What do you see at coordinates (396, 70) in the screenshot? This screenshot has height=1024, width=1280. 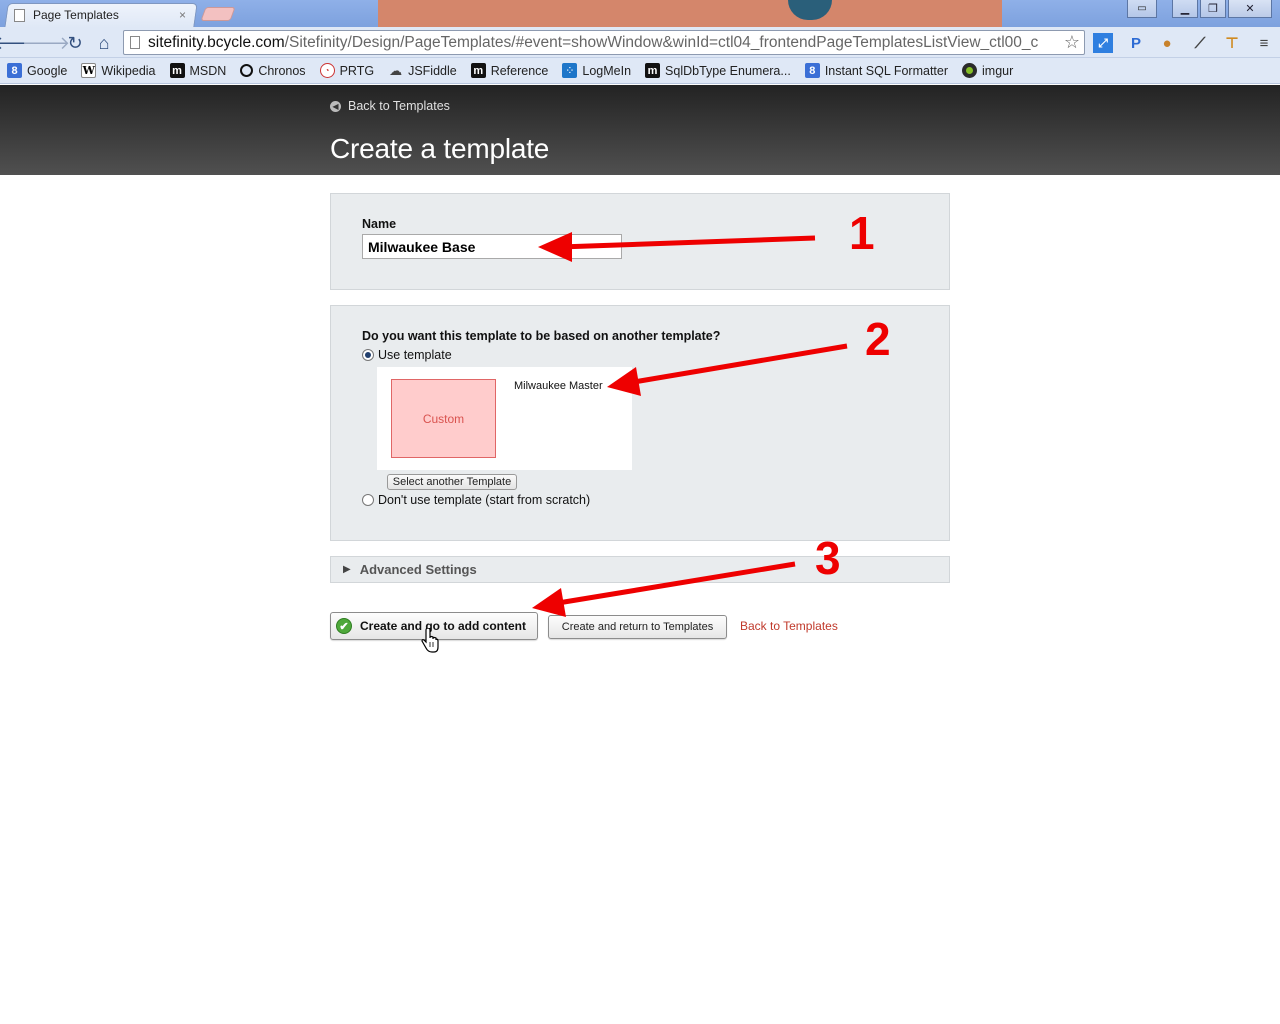 I see `jsfiddle-icon: ☁` at bounding box center [396, 70].